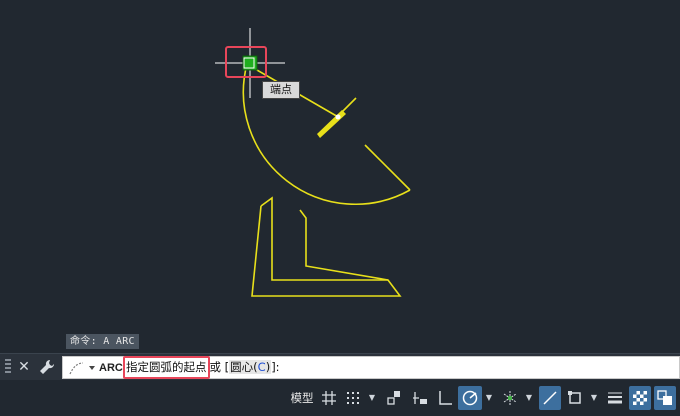 The height and width of the screenshot is (416, 680). Describe the element at coordinates (510, 398) in the screenshot. I see `isometric-icon` at that location.